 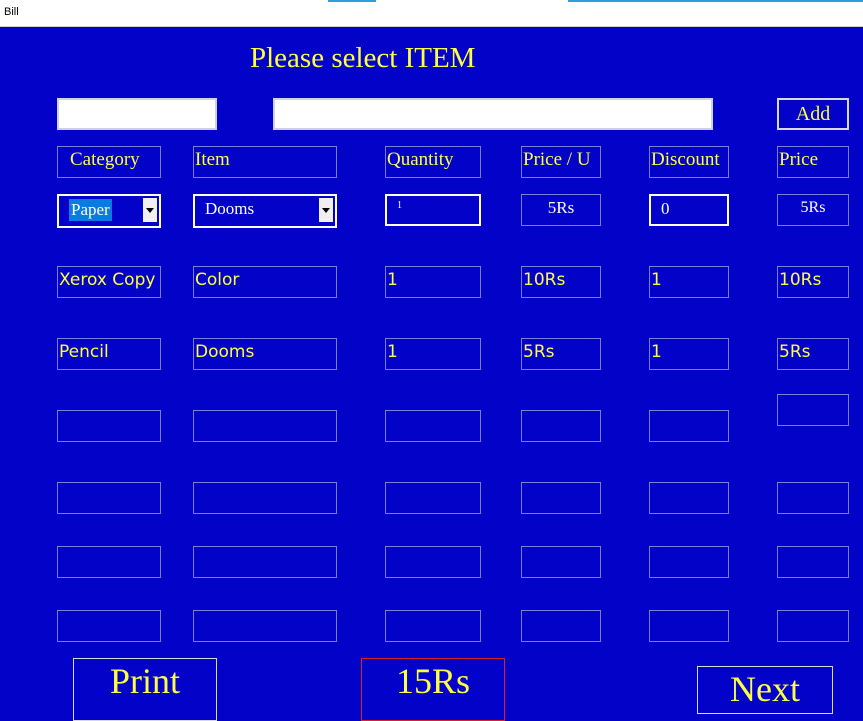 What do you see at coordinates (813, 210) in the screenshot?
I see `selection-price-value: 5Rs` at bounding box center [813, 210].